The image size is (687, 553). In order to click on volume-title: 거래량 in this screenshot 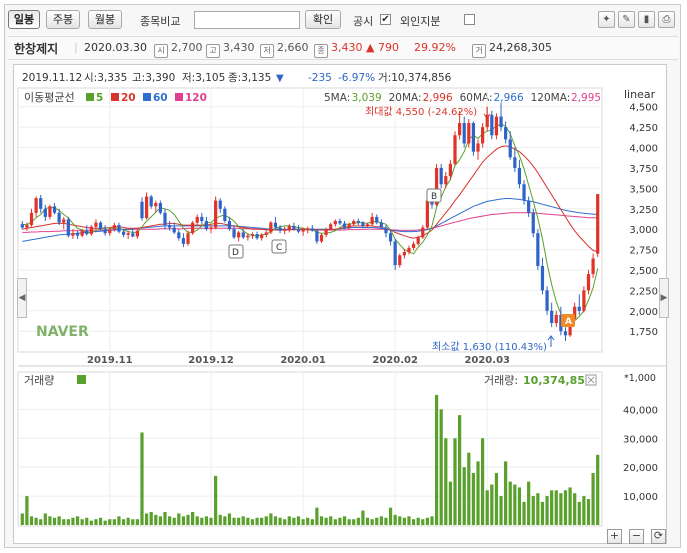, I will do `click(39, 380)`.